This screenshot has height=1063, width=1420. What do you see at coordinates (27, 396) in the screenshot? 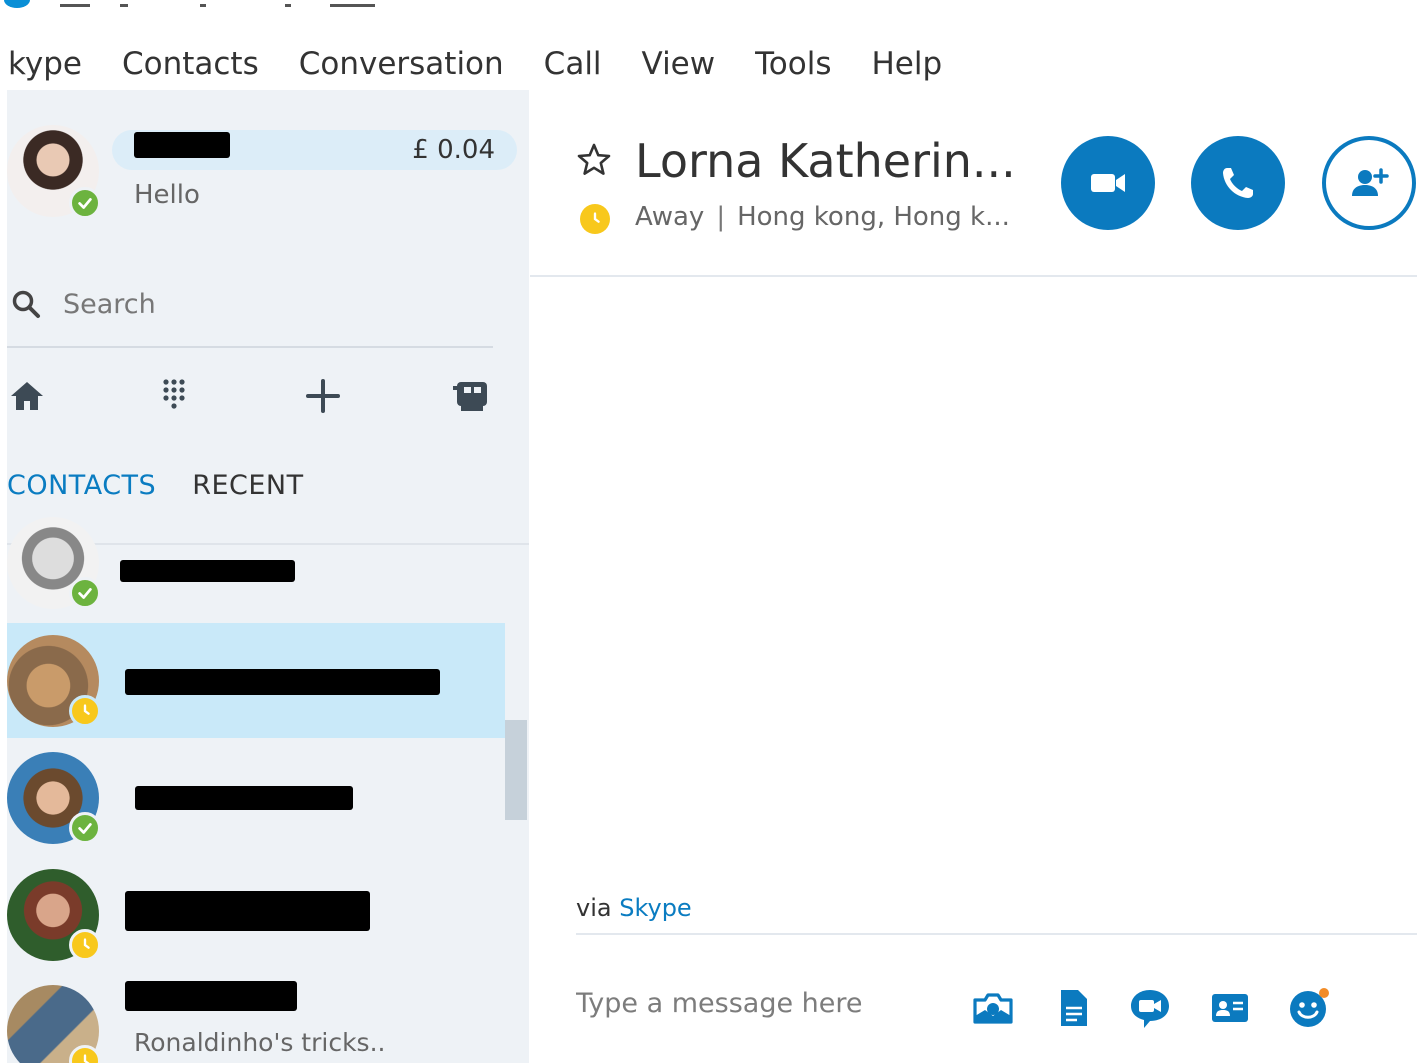
I see `home-icon` at bounding box center [27, 396].